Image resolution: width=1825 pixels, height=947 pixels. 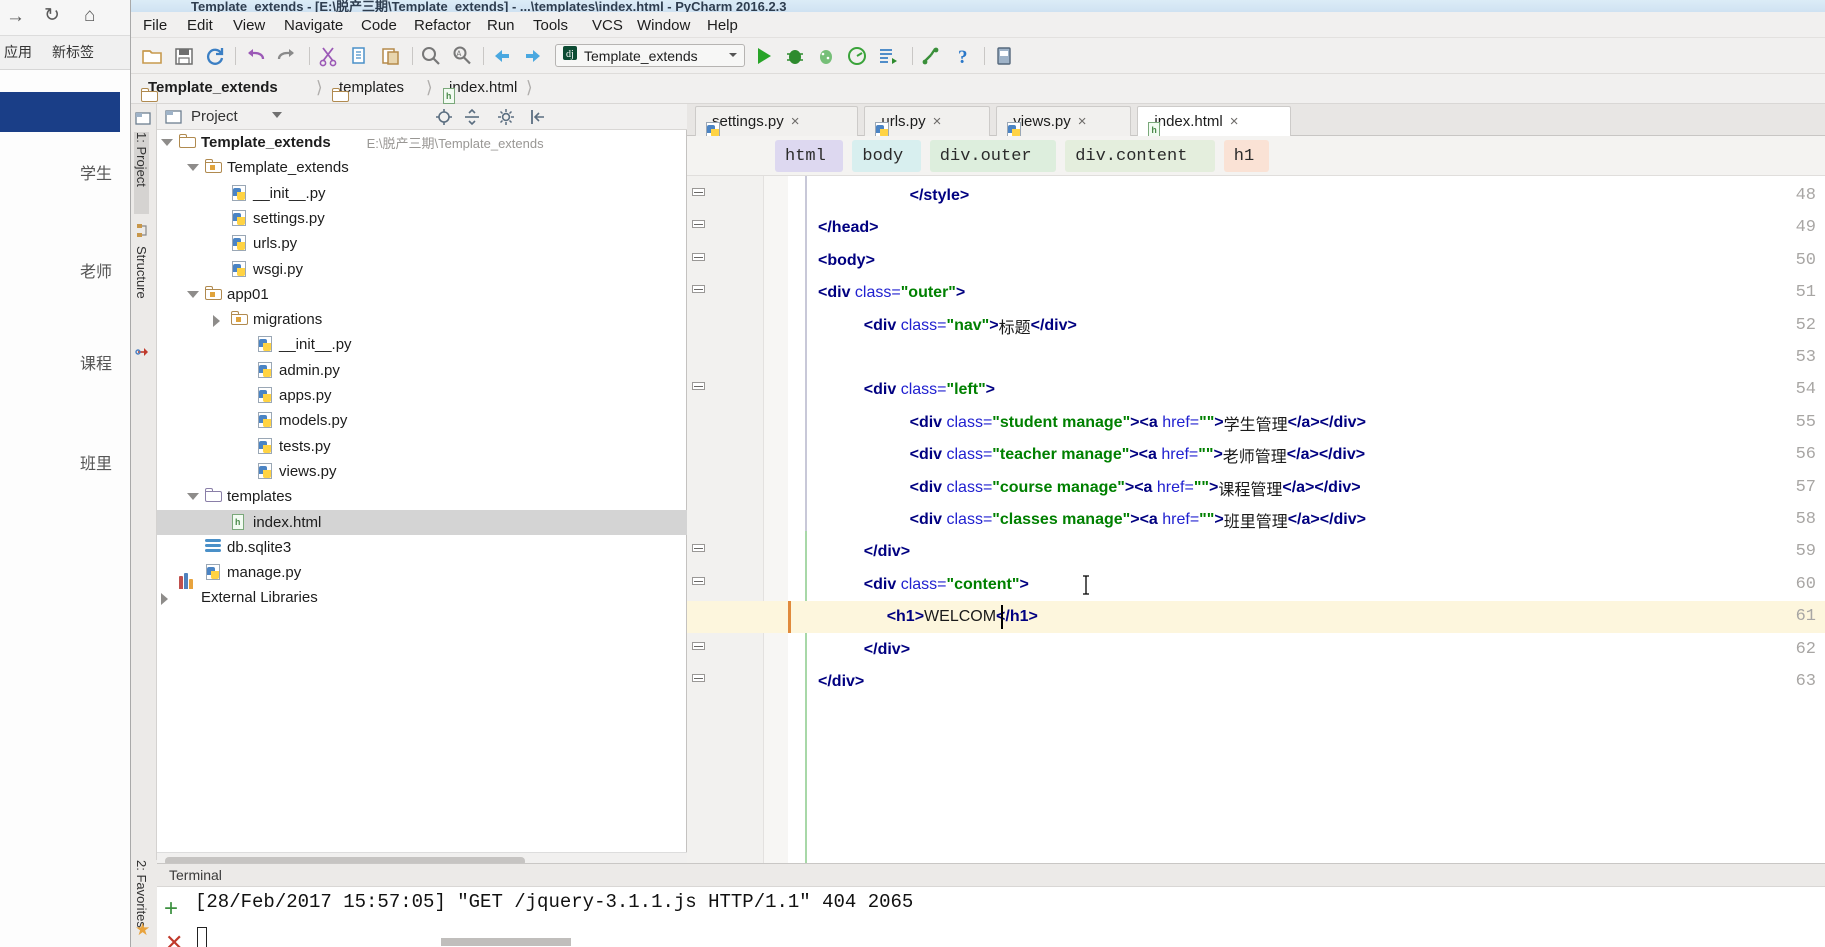 What do you see at coordinates (550, 25) in the screenshot?
I see `menu-tools: Tools` at bounding box center [550, 25].